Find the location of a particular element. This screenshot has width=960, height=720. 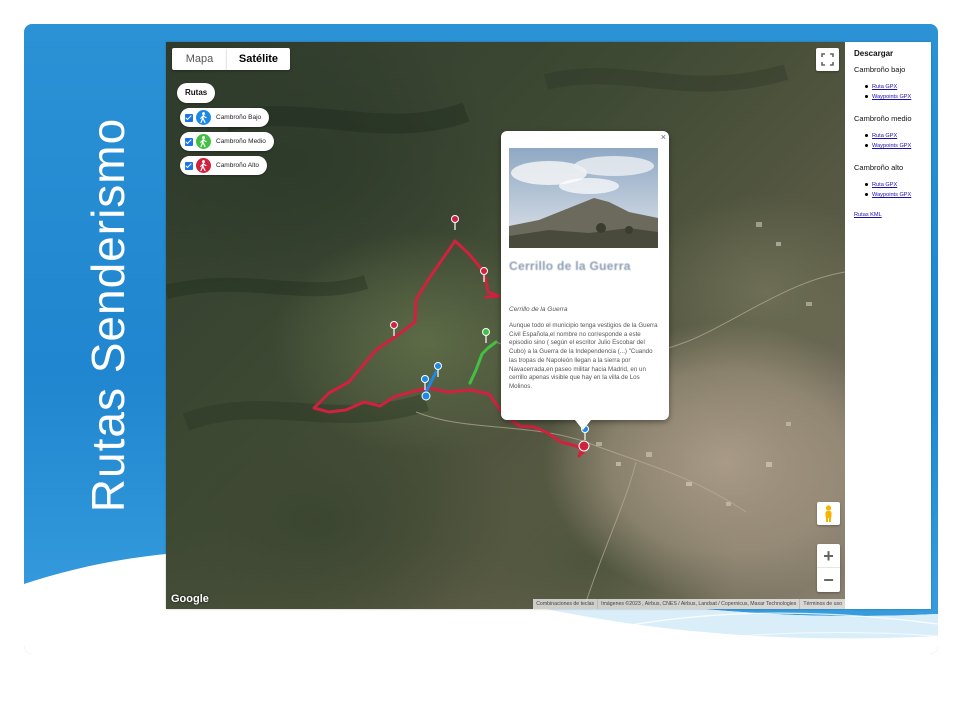

street-view-button is located at coordinates (828, 513).